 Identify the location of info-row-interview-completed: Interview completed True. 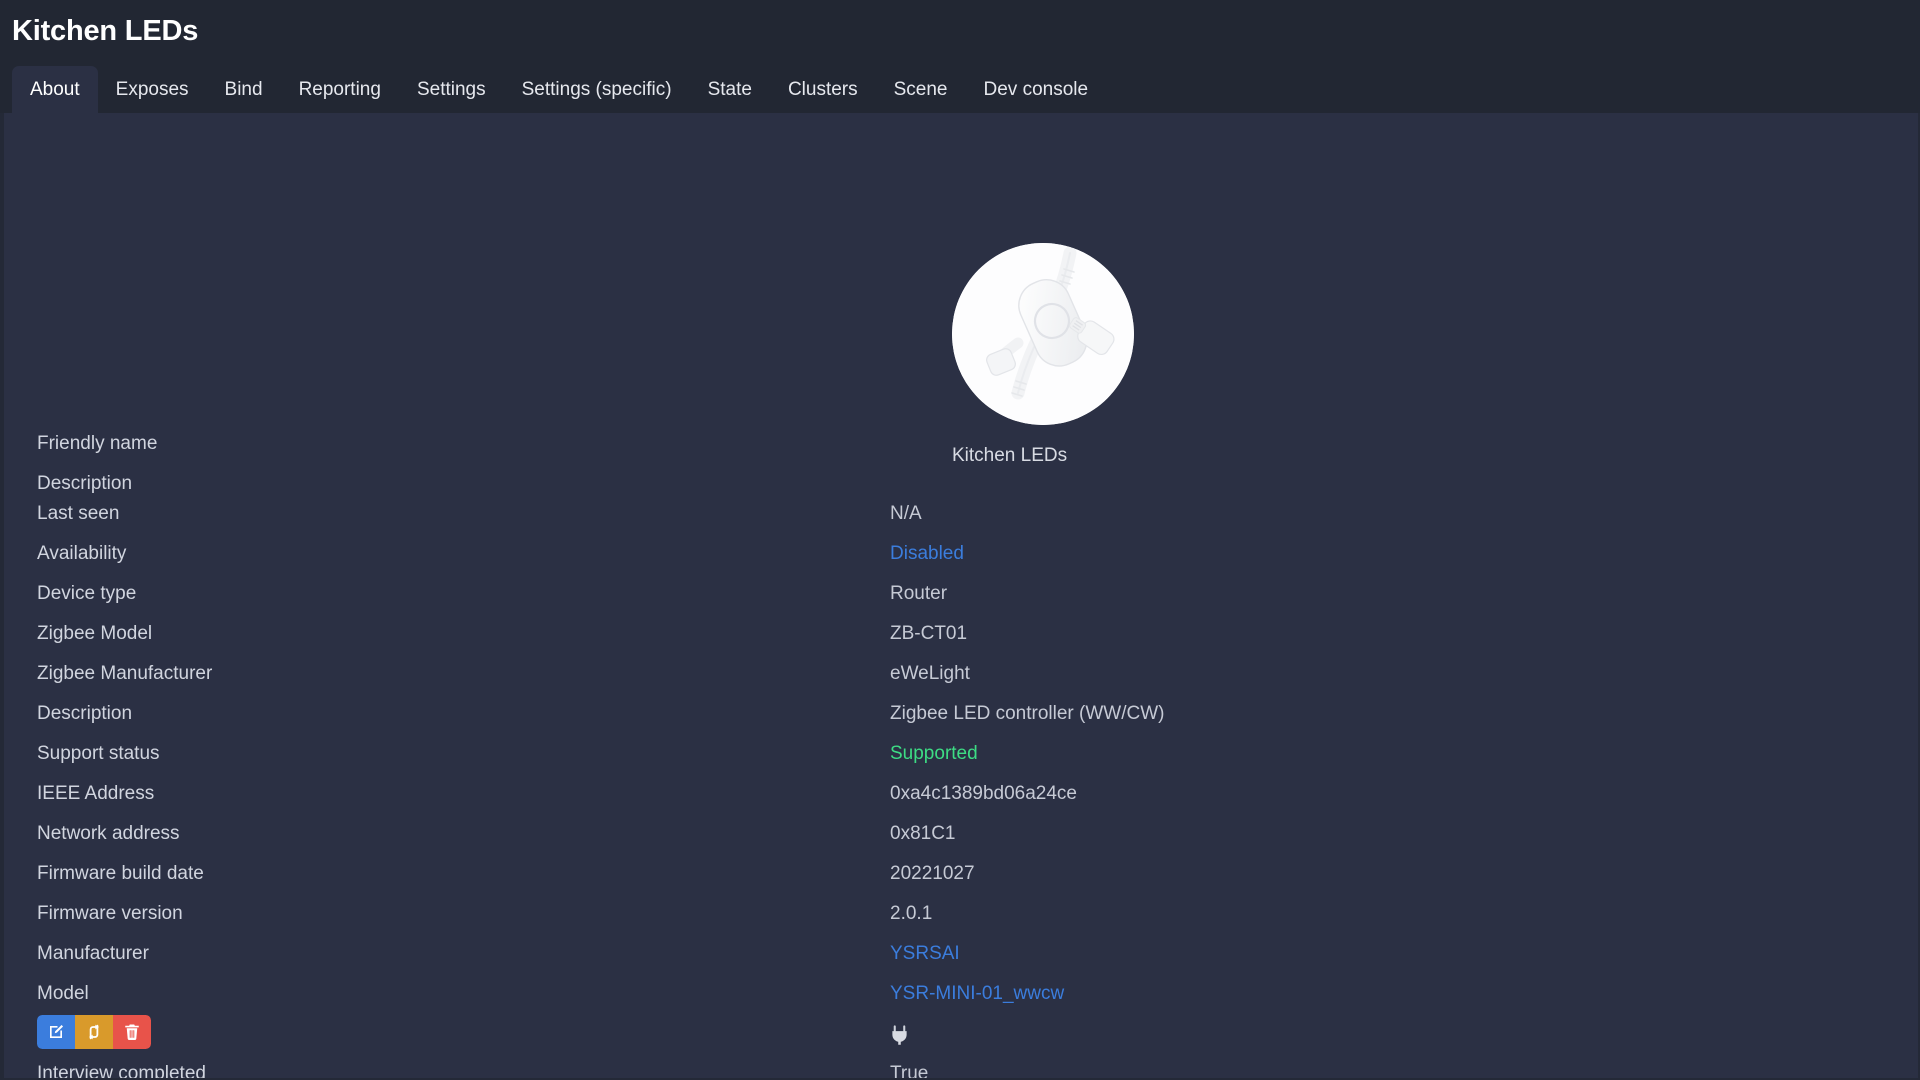
(961, 1071).